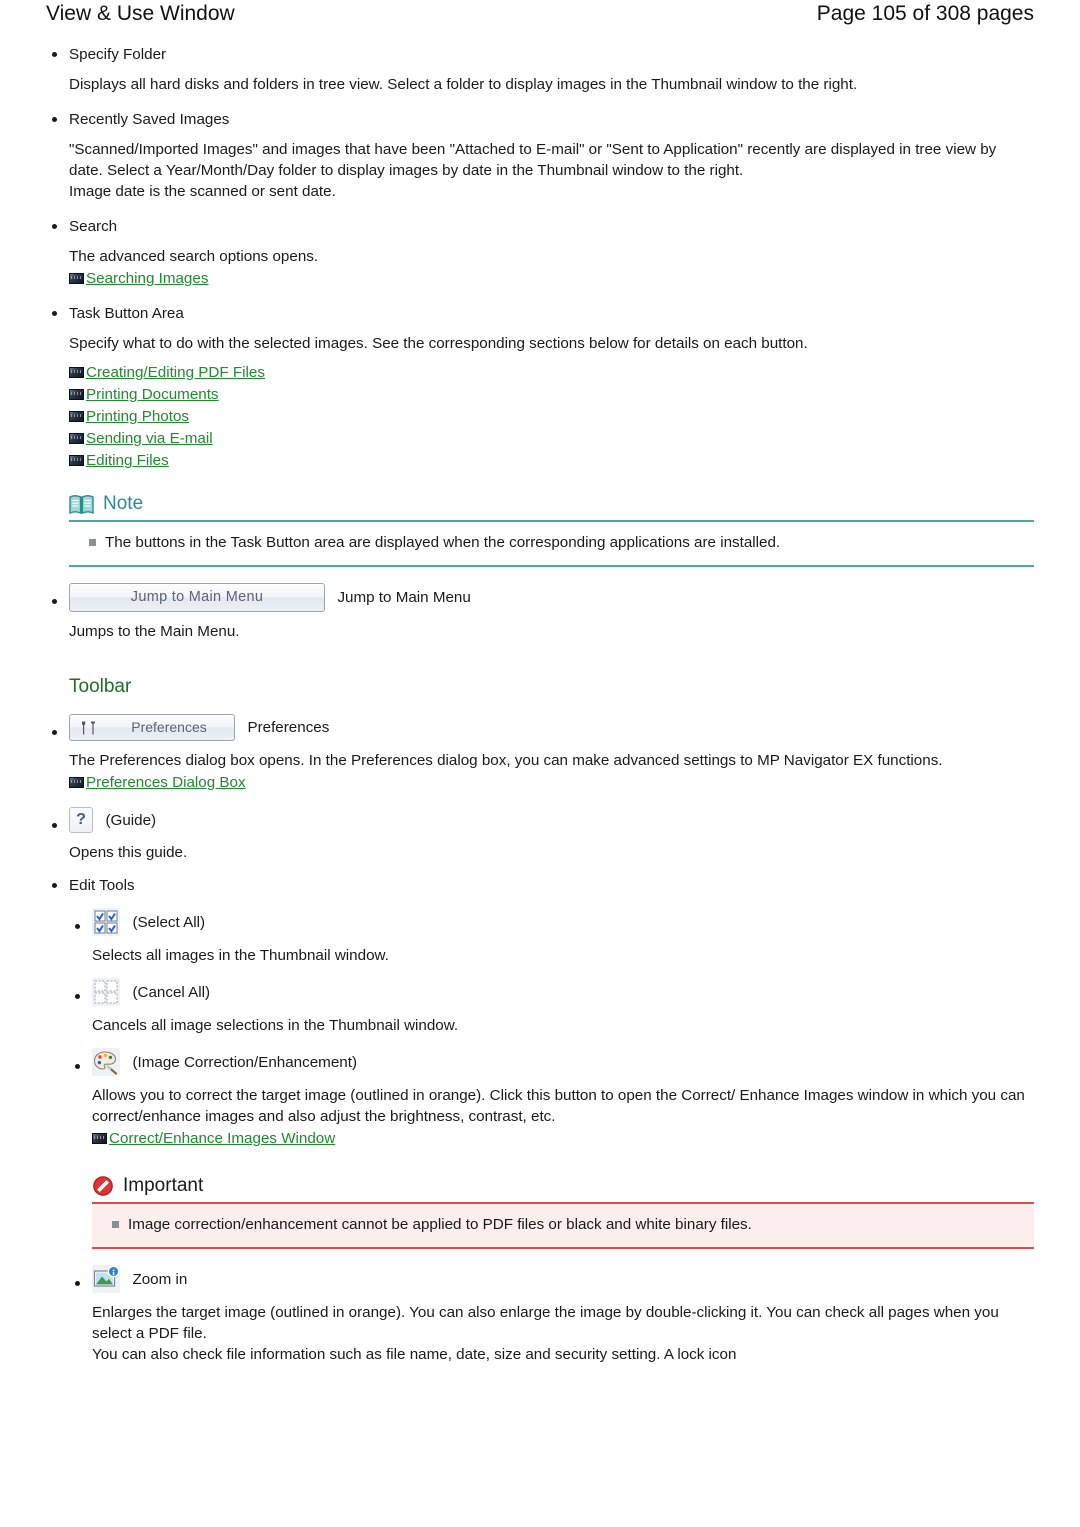 This screenshot has height=1527, width=1080. What do you see at coordinates (551, 1279) in the screenshot?
I see `list-item-zoom-in: Zoom in` at bounding box center [551, 1279].